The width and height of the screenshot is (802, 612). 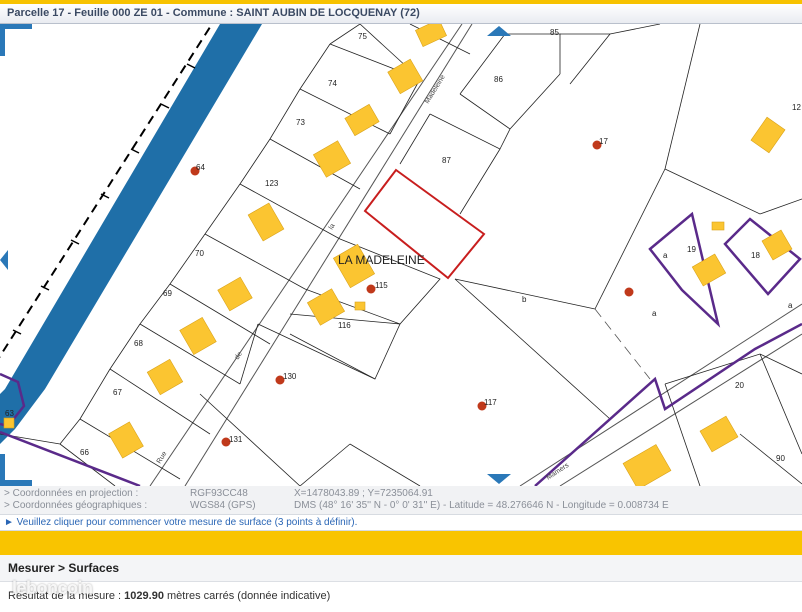 I want to click on parcel-label-85: 85, so click(x=554, y=32).